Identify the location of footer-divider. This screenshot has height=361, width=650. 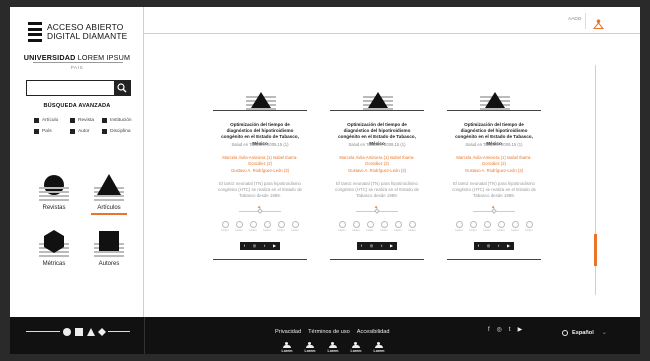
(144, 335).